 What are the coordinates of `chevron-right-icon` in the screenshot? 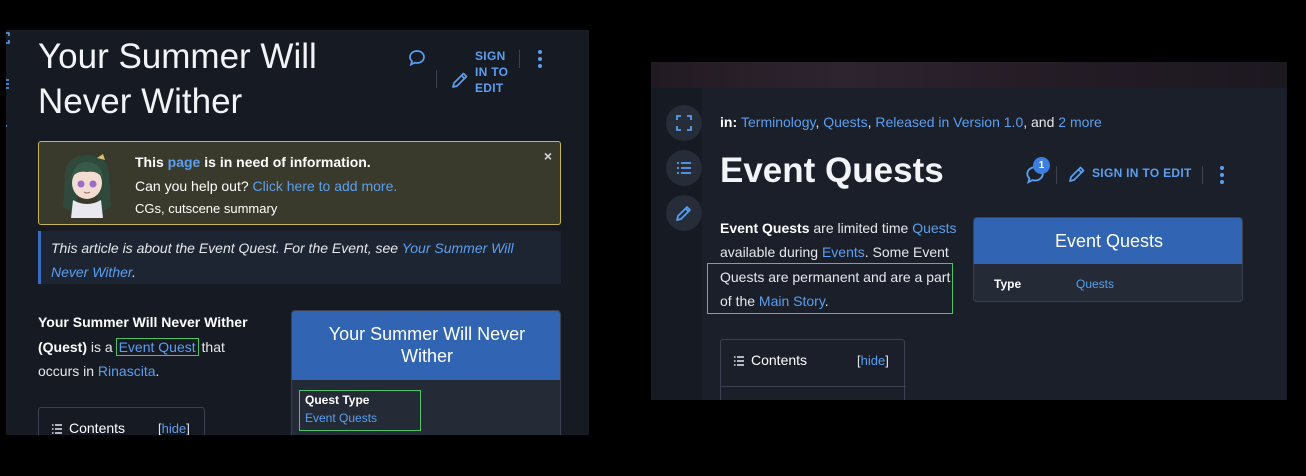 It's located at (9, 127).